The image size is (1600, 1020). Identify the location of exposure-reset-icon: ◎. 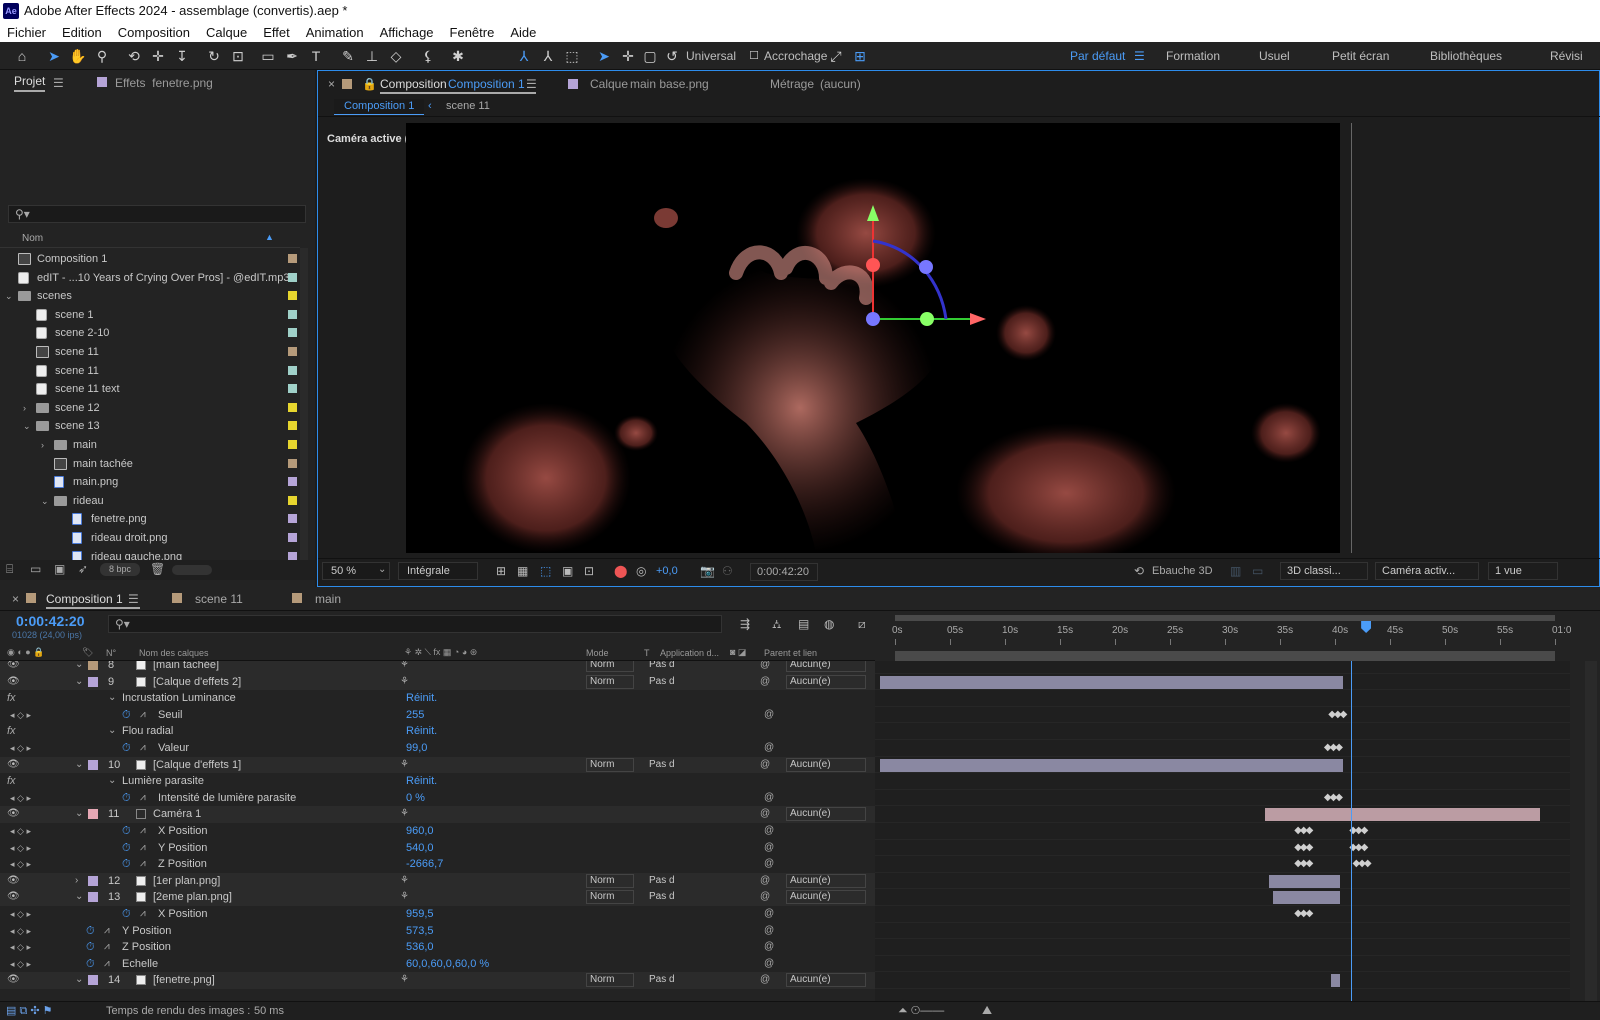
(641, 571).